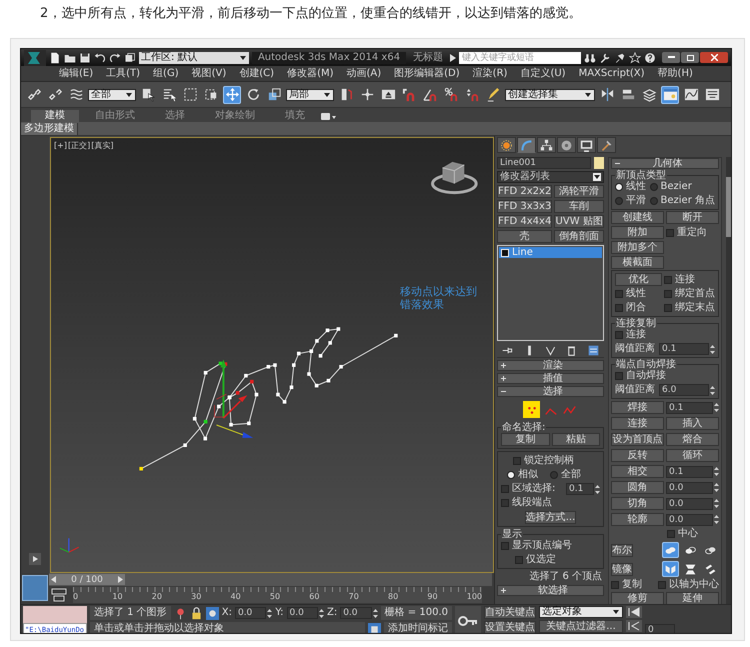  I want to click on number-field: 6.0, so click(684, 390).